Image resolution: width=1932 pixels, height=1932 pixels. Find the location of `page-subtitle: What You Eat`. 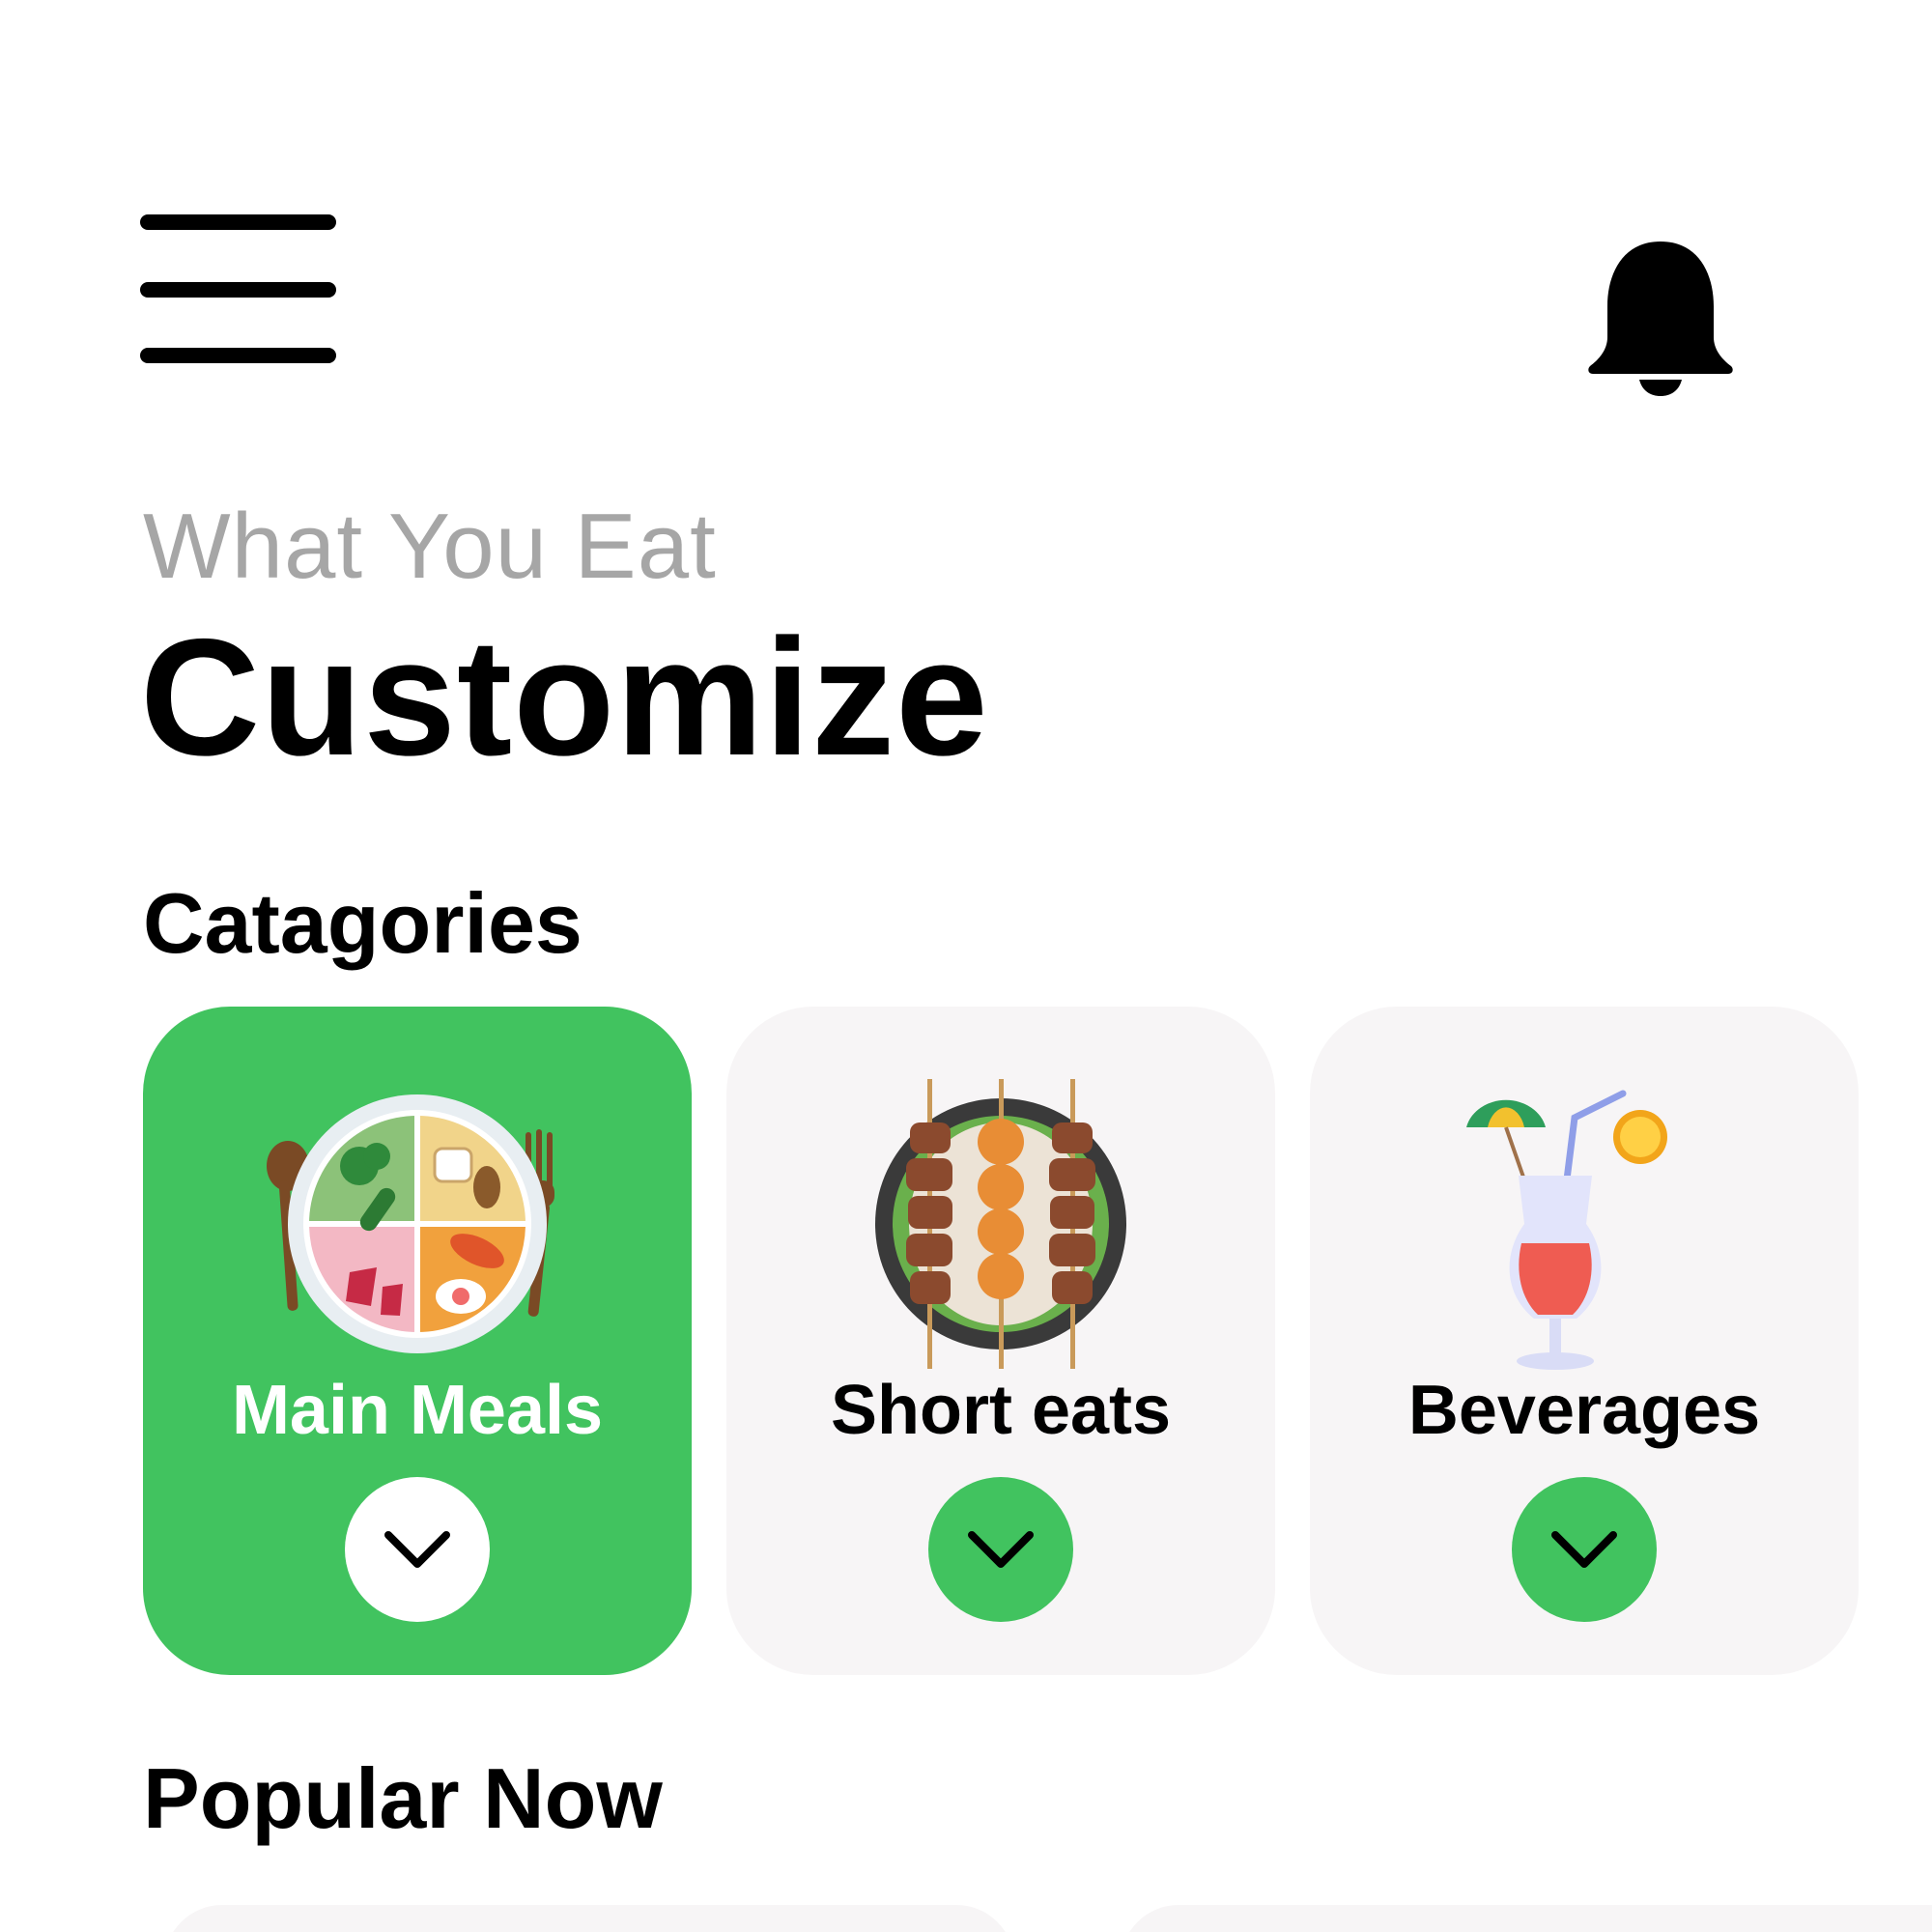

page-subtitle: What You Eat is located at coordinates (430, 546).